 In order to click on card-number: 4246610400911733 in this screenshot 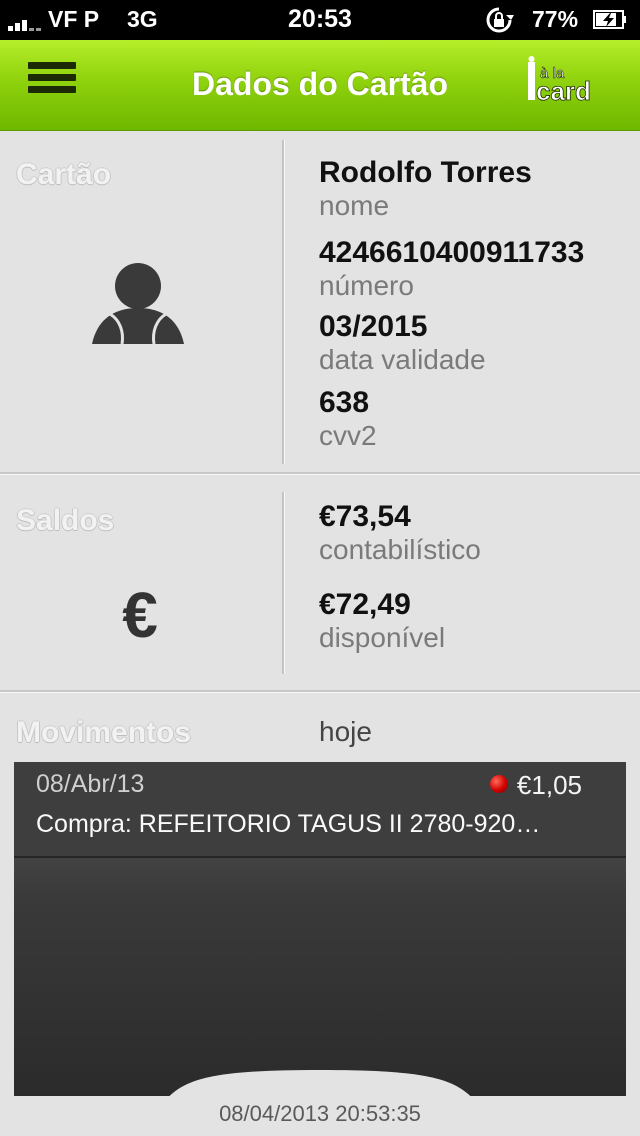, I will do `click(452, 252)`.